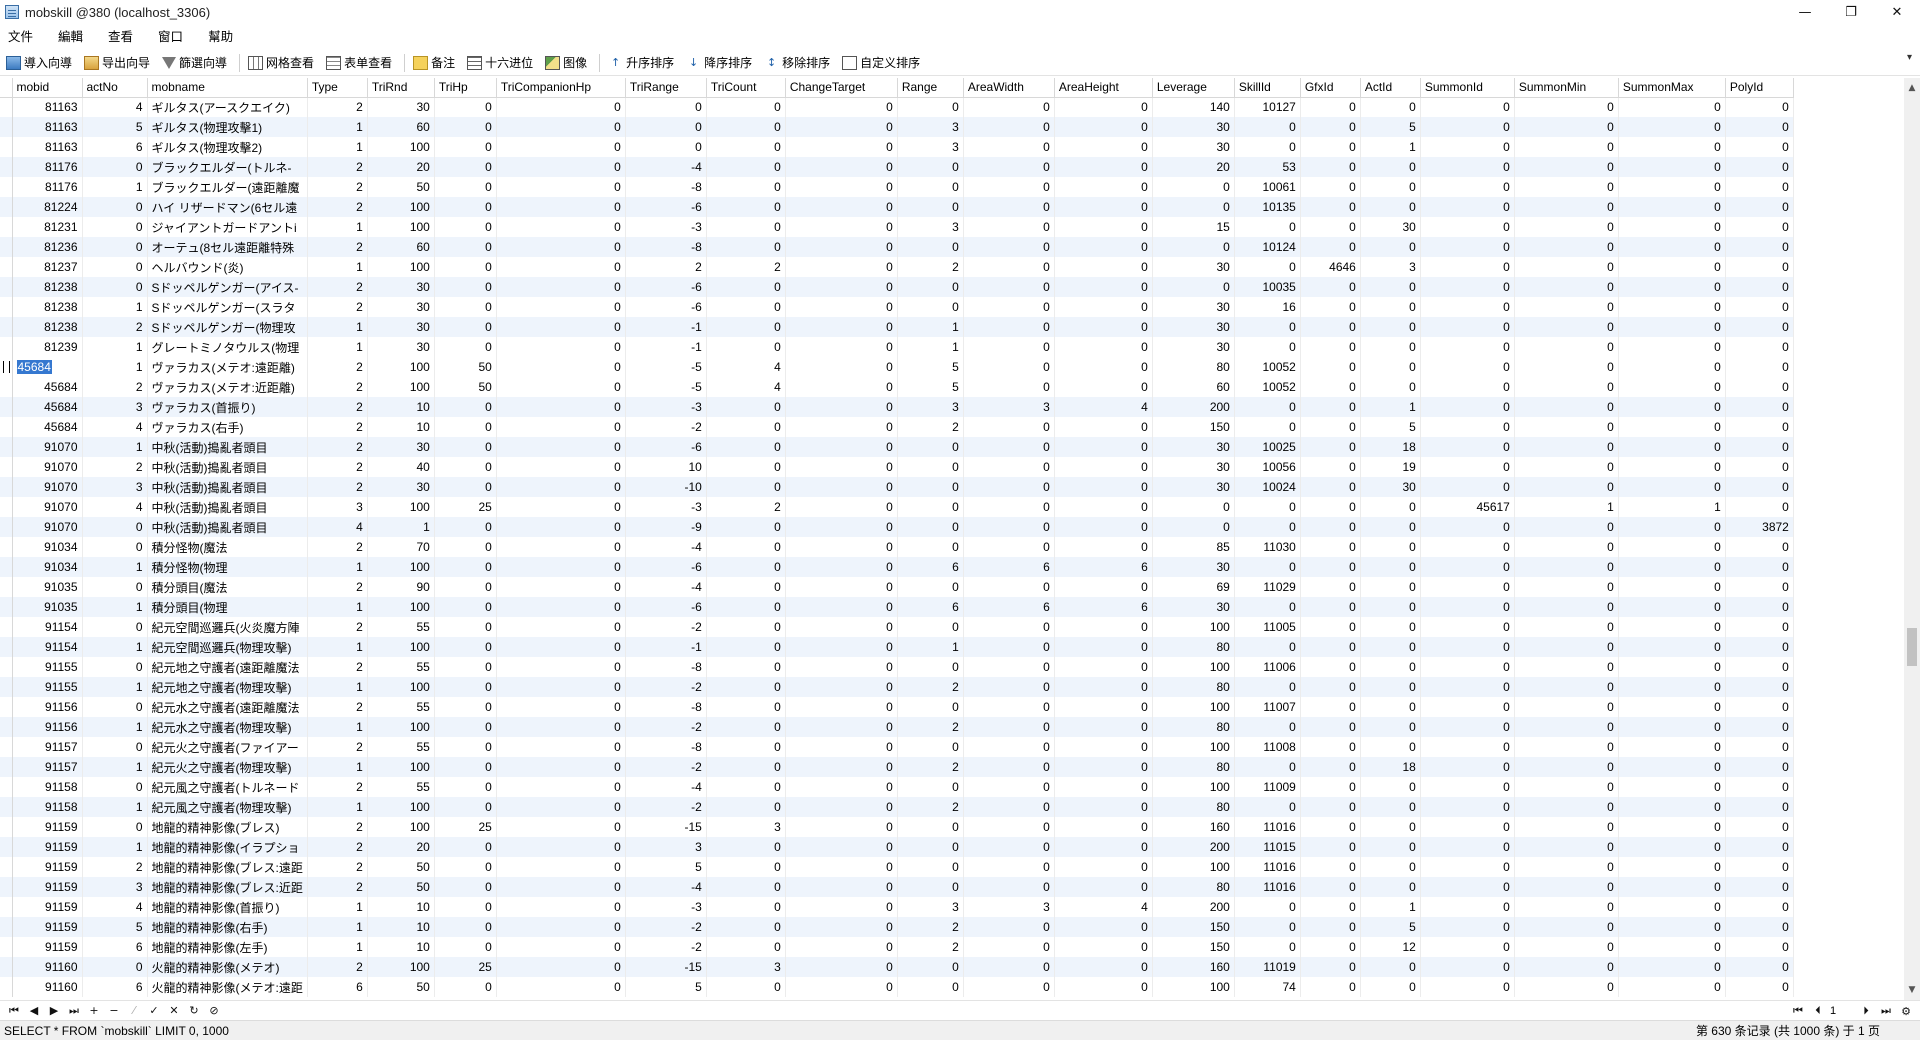 Image resolution: width=1920 pixels, height=1040 pixels. I want to click on cell-polyid: 0, so click(1759, 247).